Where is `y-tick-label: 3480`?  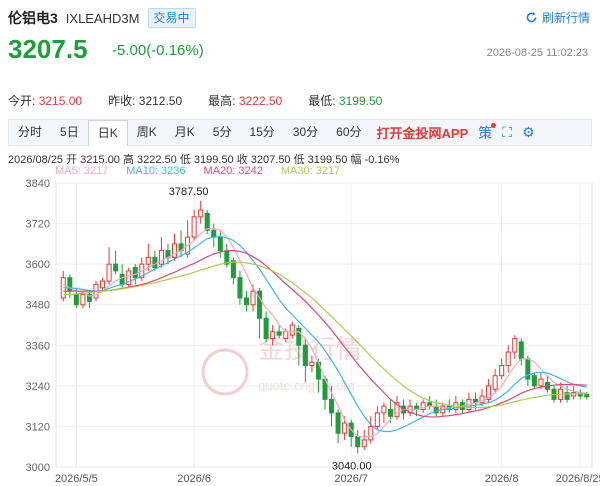 y-tick-label: 3480 is located at coordinates (38, 306).